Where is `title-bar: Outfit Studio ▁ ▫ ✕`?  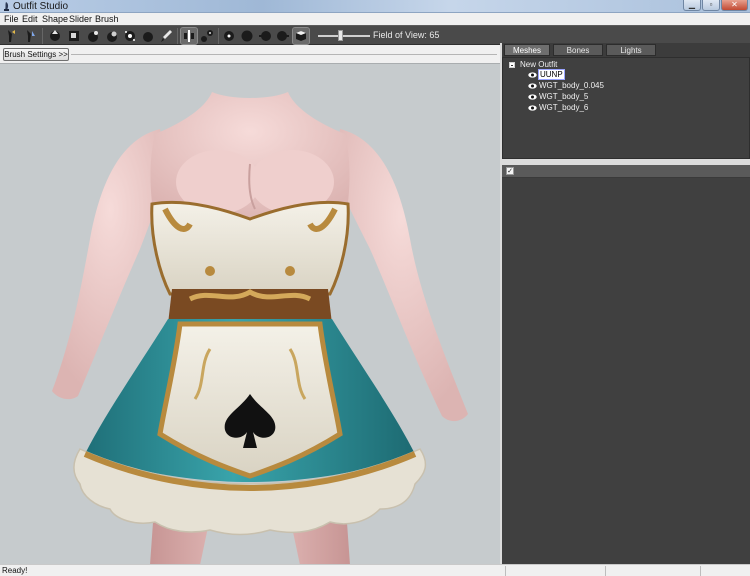 title-bar: Outfit Studio ▁ ▫ ✕ is located at coordinates (375, 6).